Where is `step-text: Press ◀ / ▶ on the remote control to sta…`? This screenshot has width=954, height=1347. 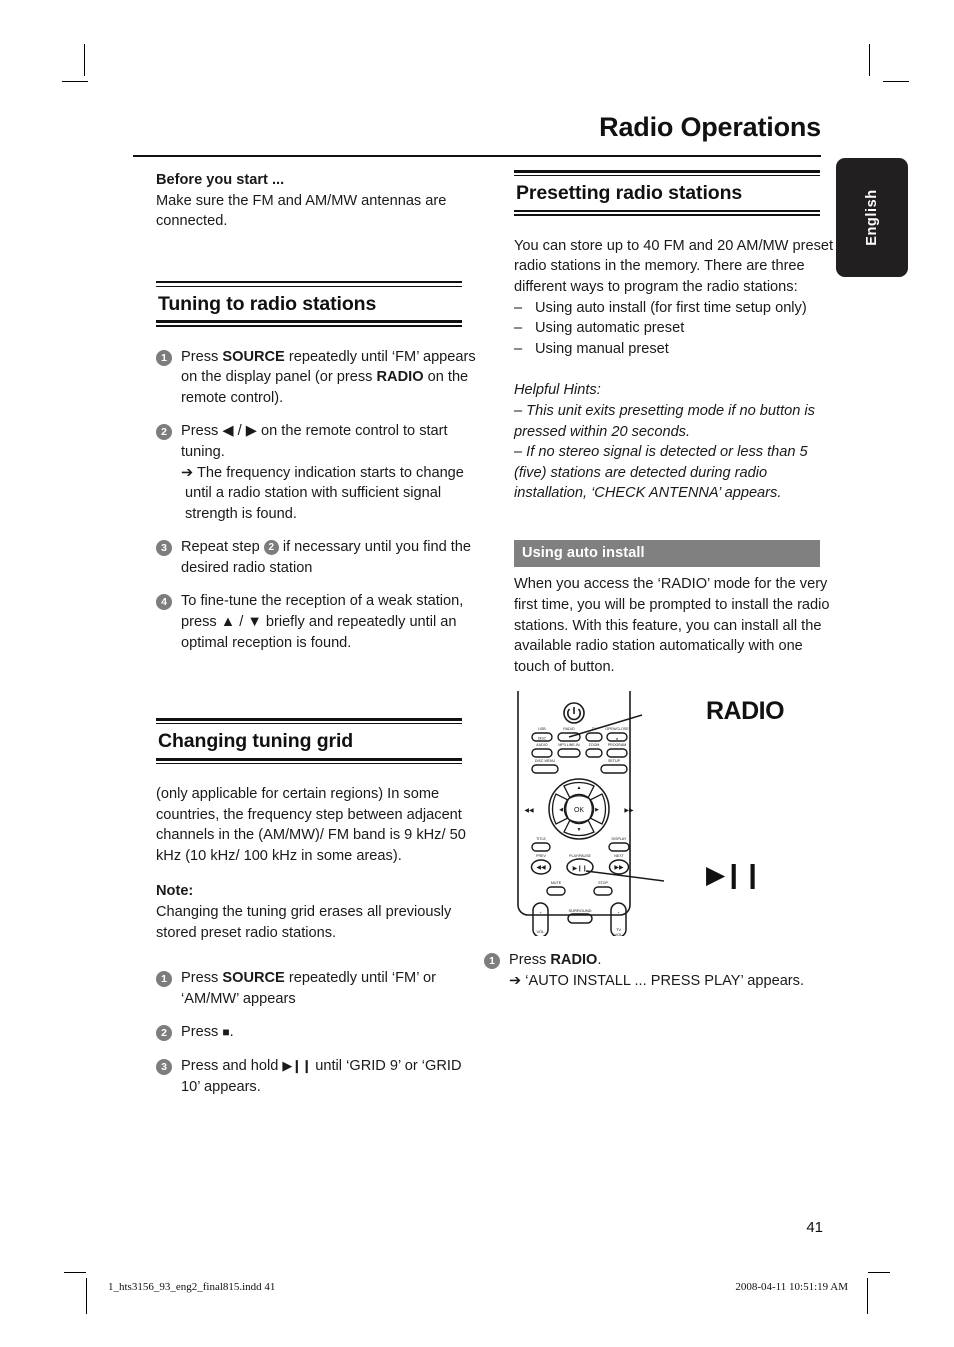 step-text: Press ◀ / ▶ on the remote control to sta… is located at coordinates (314, 441).